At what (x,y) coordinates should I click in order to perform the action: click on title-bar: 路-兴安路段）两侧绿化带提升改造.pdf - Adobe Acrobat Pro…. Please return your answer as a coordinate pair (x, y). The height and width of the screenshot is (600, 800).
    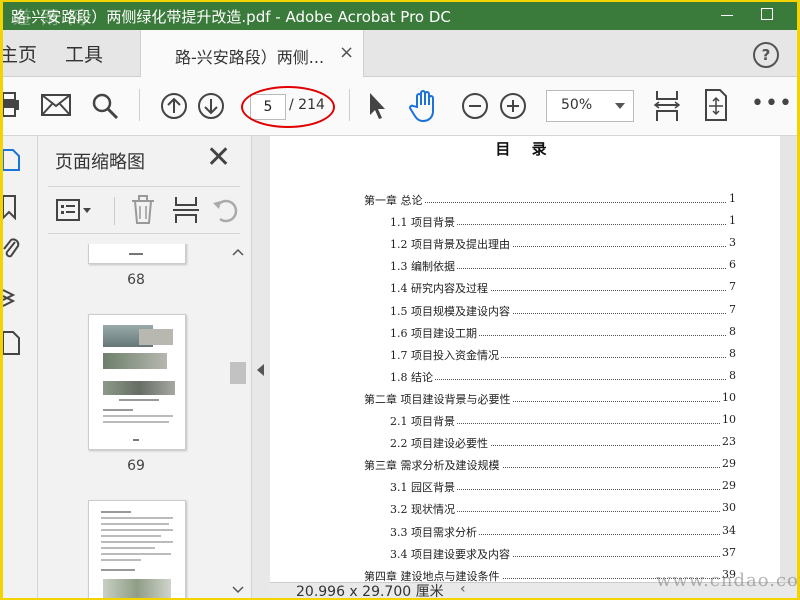
    Looking at the image, I should click on (400, 16).